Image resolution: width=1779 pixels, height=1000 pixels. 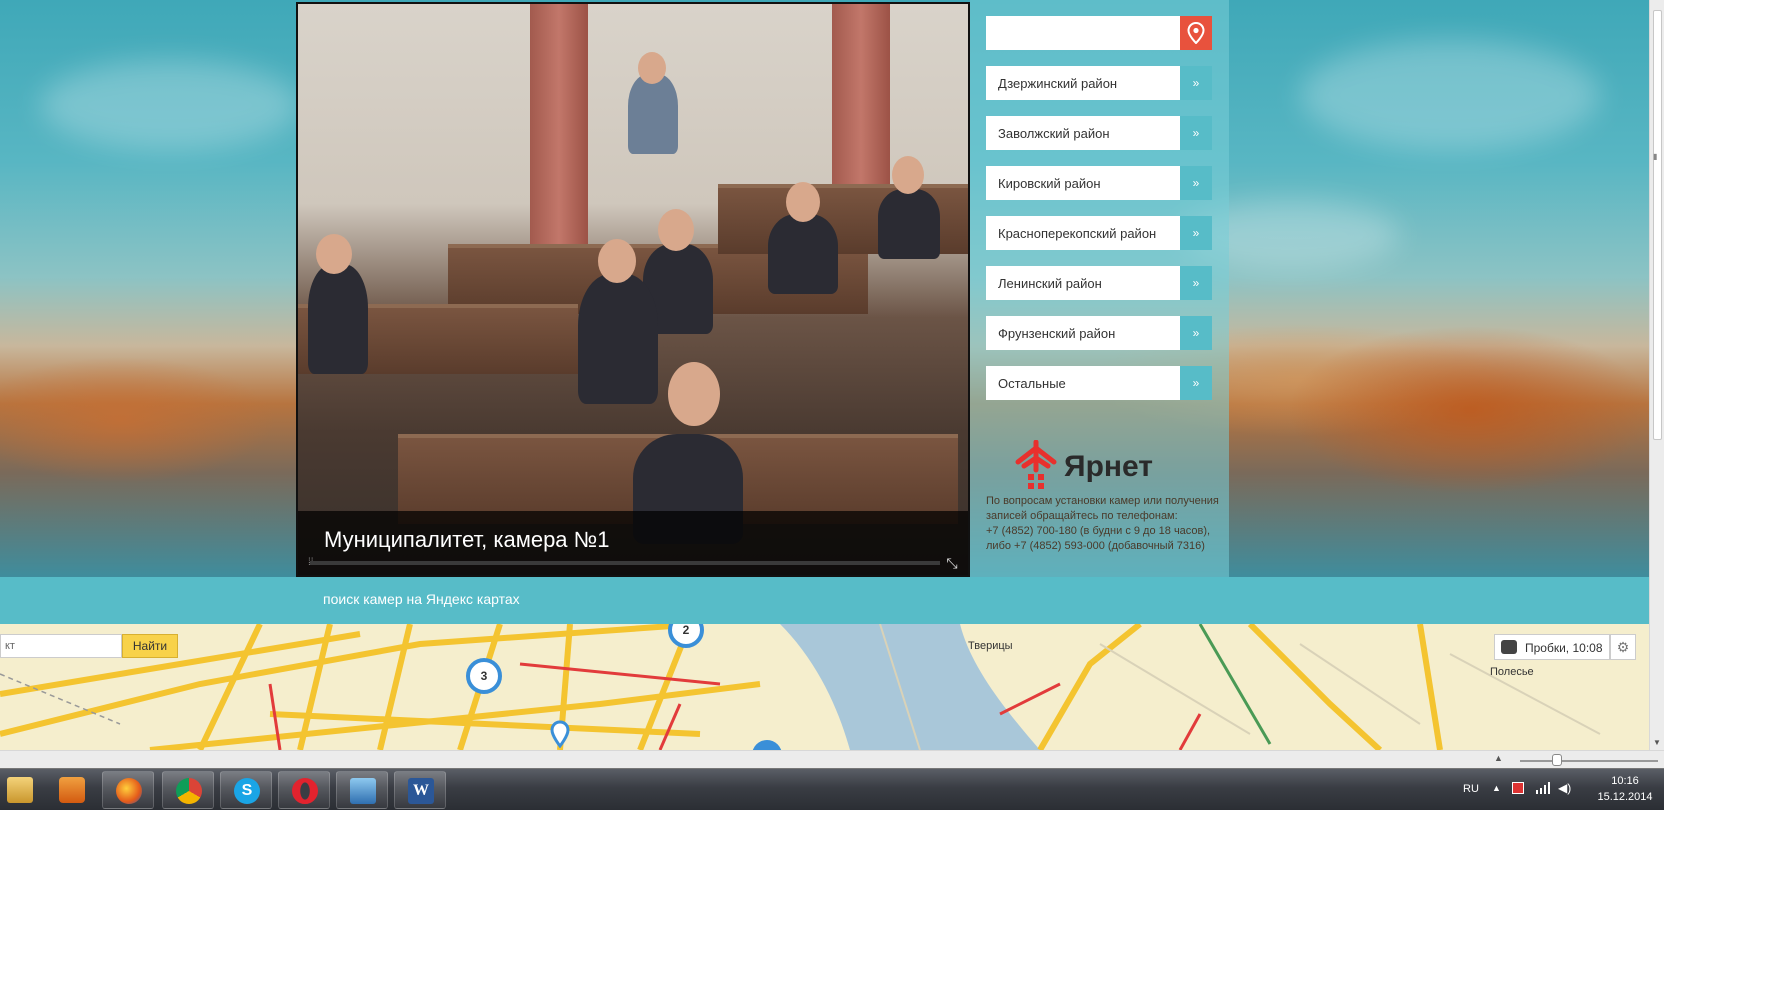 What do you see at coordinates (1657, 225) in the screenshot?
I see `vertical-scrollbar-thumb` at bounding box center [1657, 225].